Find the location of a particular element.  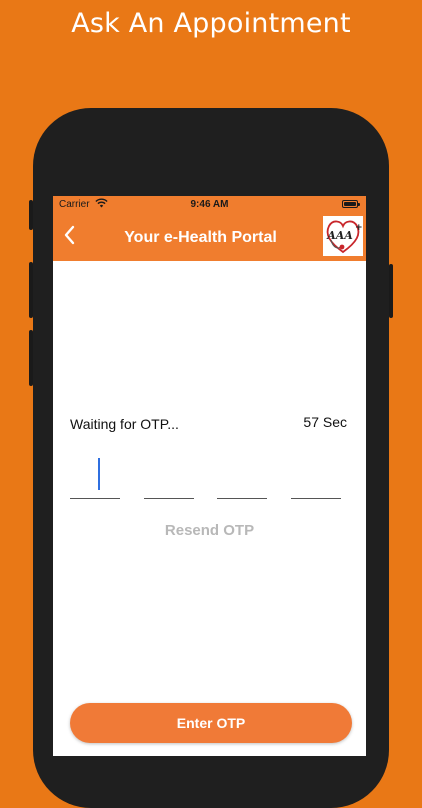

battery-icon is located at coordinates (351, 204).